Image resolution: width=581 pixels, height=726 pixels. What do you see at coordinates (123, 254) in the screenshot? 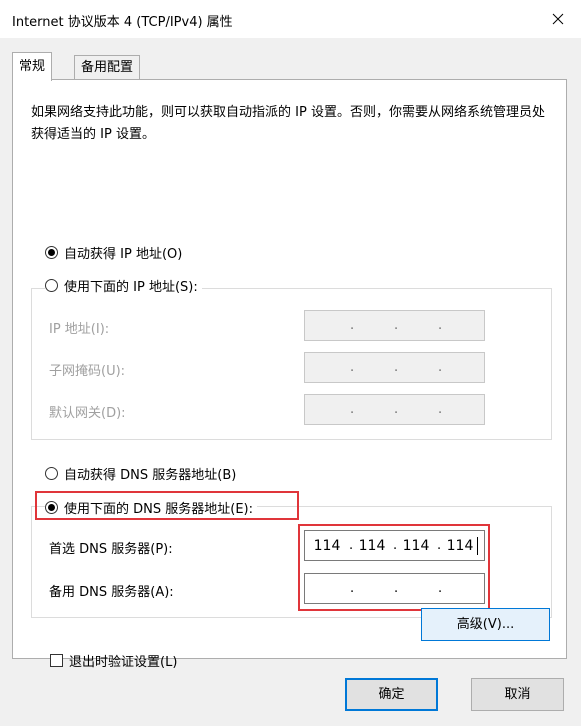
I see `auto-ip-label: 自动获得 IP 地址(O)` at bounding box center [123, 254].